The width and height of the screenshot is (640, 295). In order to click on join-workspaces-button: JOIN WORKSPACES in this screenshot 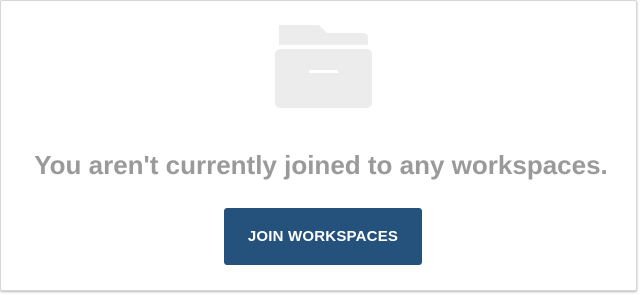, I will do `click(323, 236)`.